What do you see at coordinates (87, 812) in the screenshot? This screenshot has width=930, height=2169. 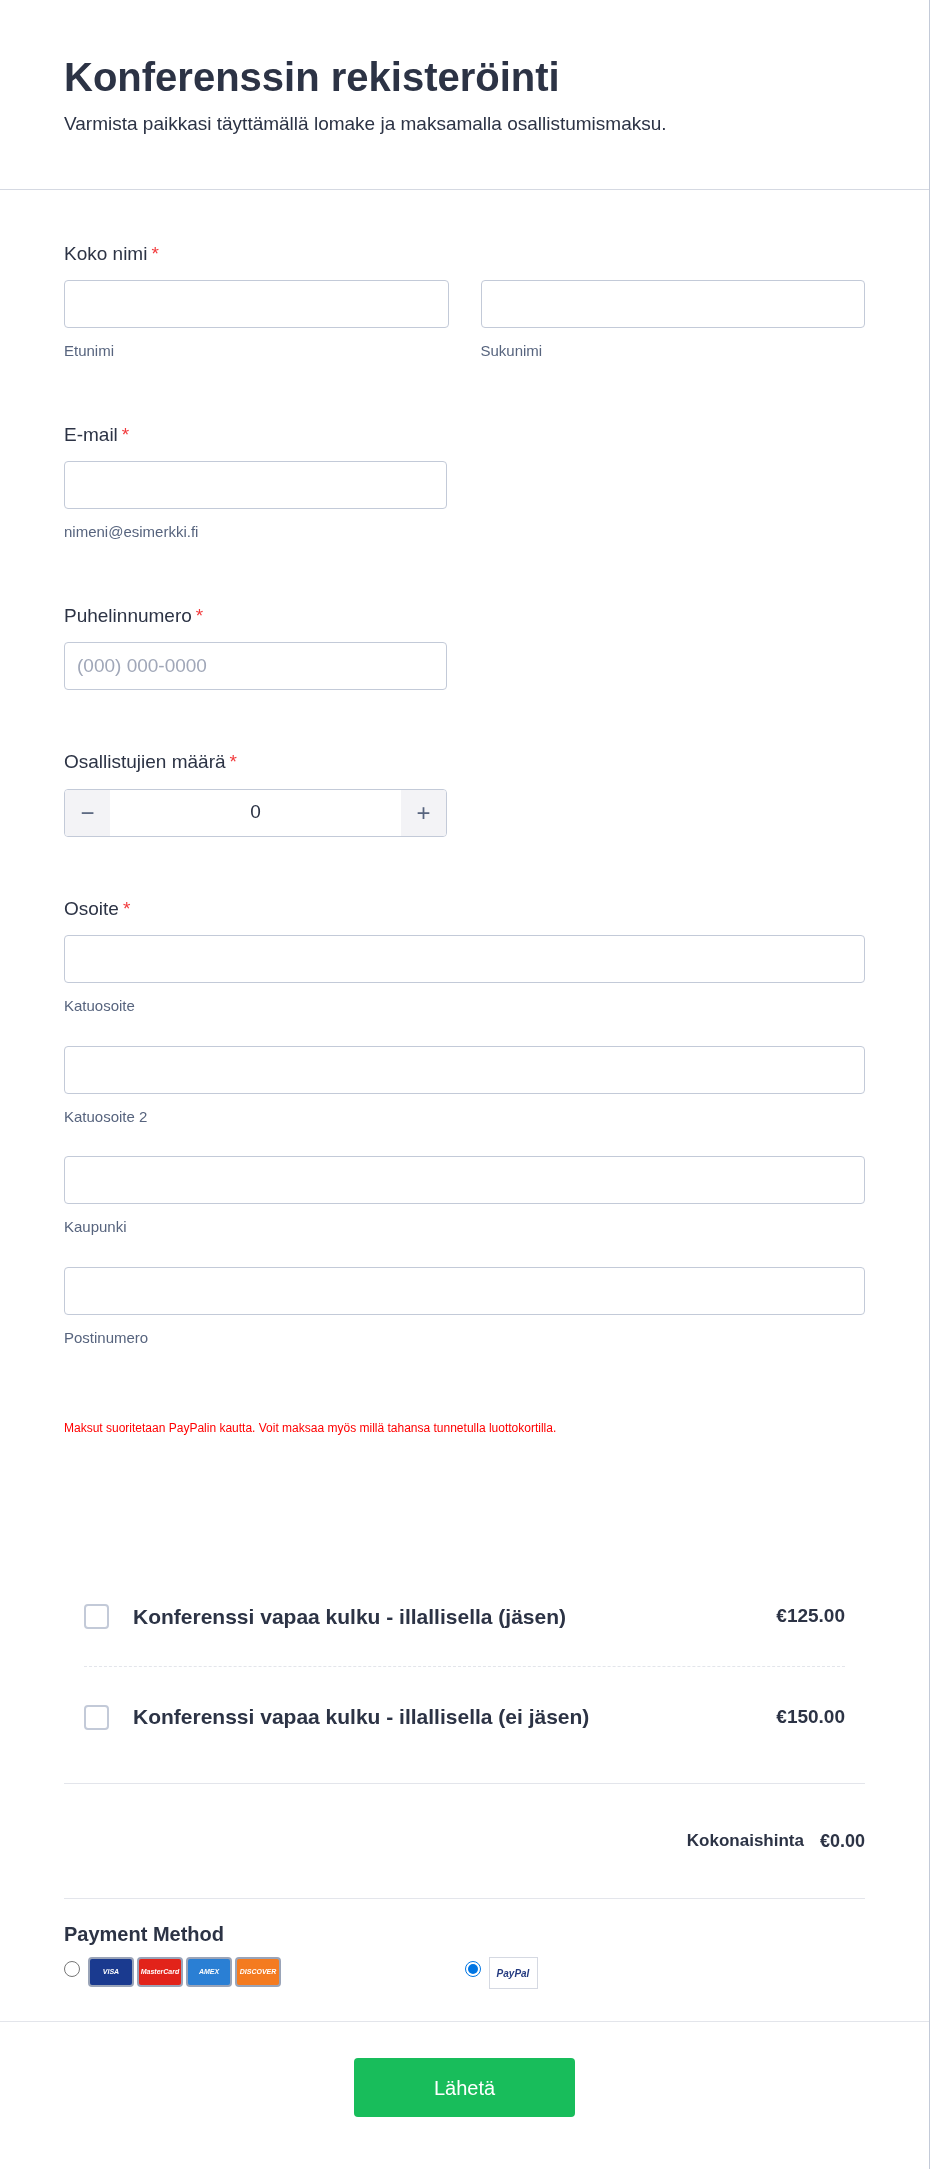 I see `decrement-button: −` at bounding box center [87, 812].